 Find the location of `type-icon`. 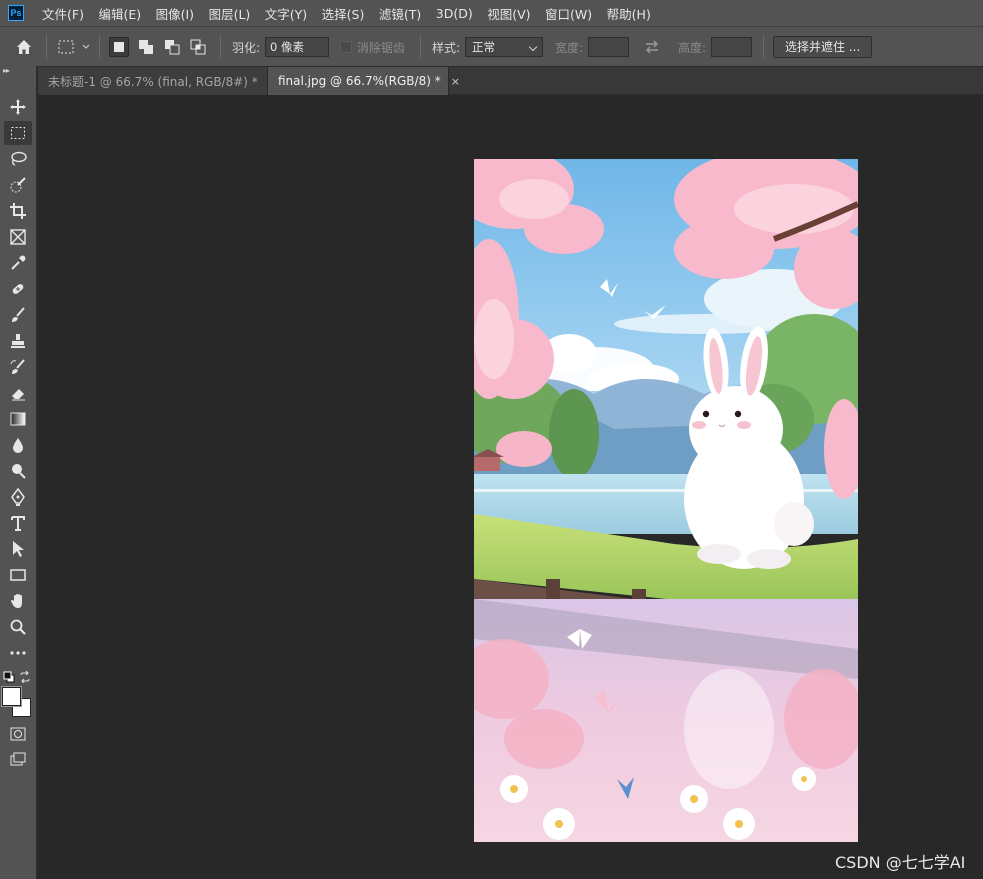

type-icon is located at coordinates (18, 523).